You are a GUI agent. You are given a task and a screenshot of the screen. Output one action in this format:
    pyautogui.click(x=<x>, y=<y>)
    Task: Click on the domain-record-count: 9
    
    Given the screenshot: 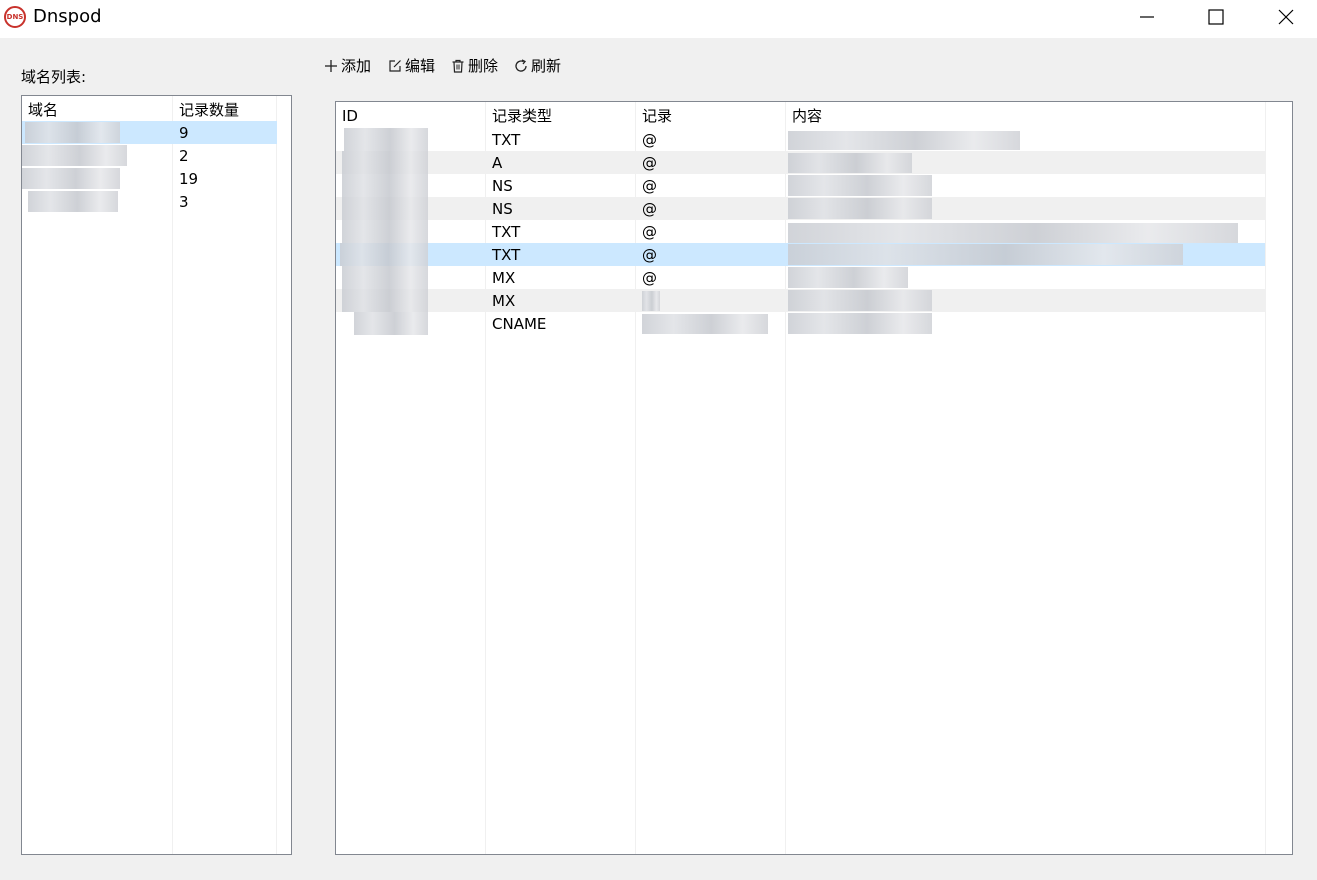 What is the action you would take?
    pyautogui.click(x=184, y=133)
    